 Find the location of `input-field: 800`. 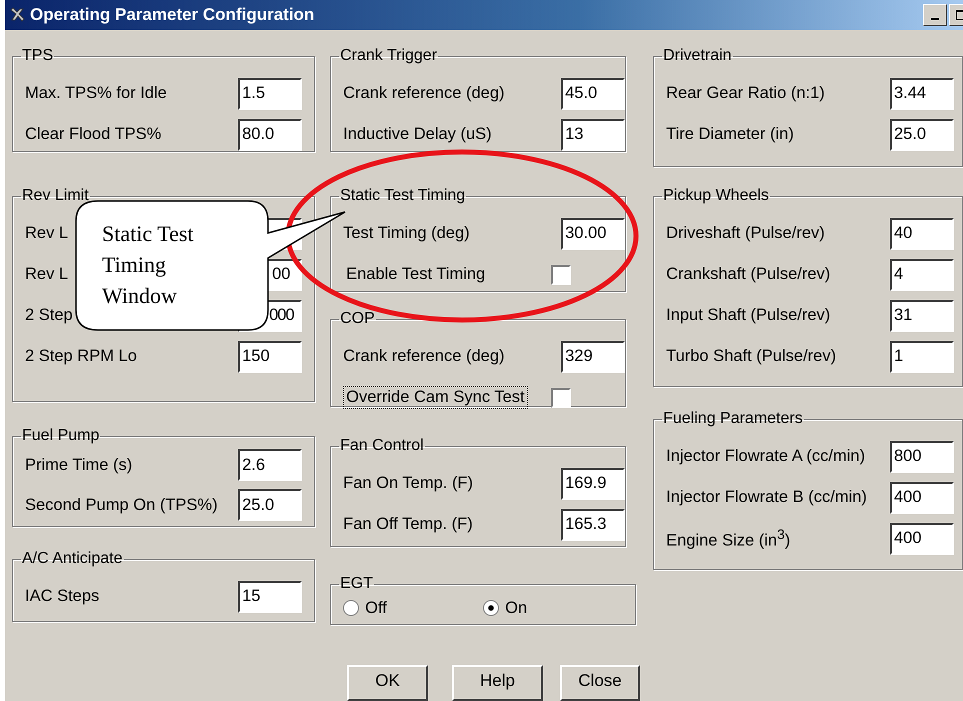

input-field: 800 is located at coordinates (922, 456).